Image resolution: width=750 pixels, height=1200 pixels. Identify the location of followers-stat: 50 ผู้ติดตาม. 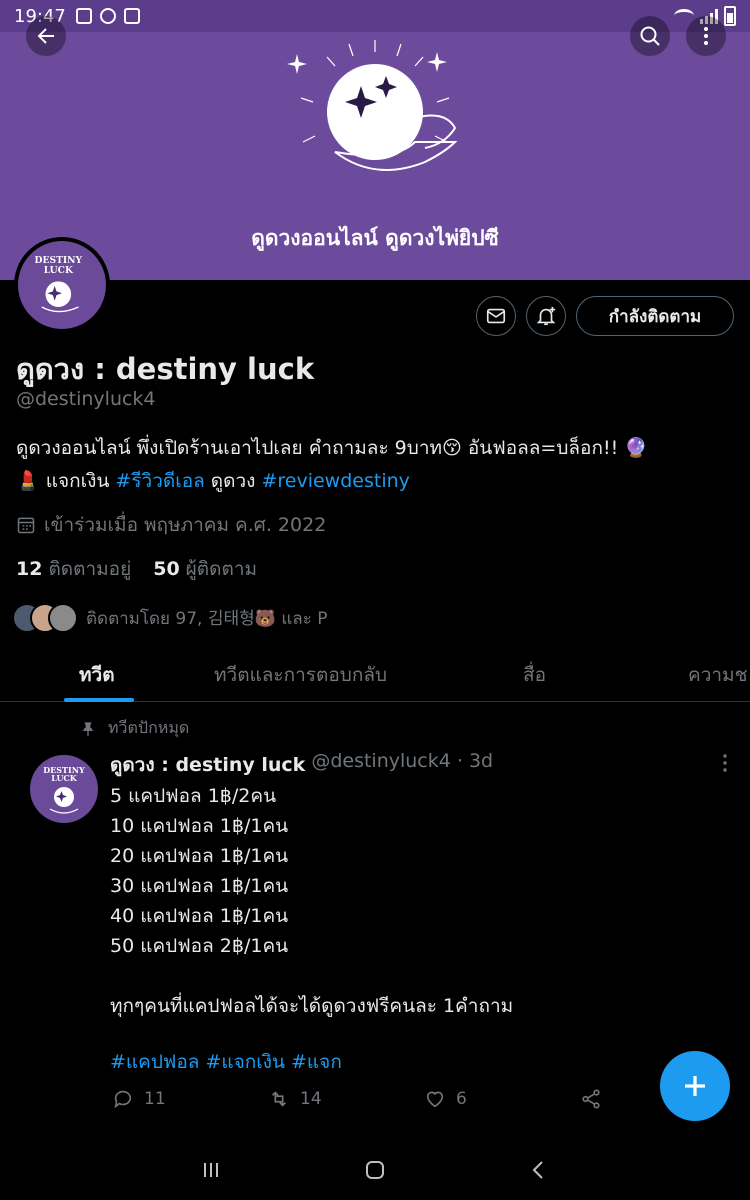
(205, 569).